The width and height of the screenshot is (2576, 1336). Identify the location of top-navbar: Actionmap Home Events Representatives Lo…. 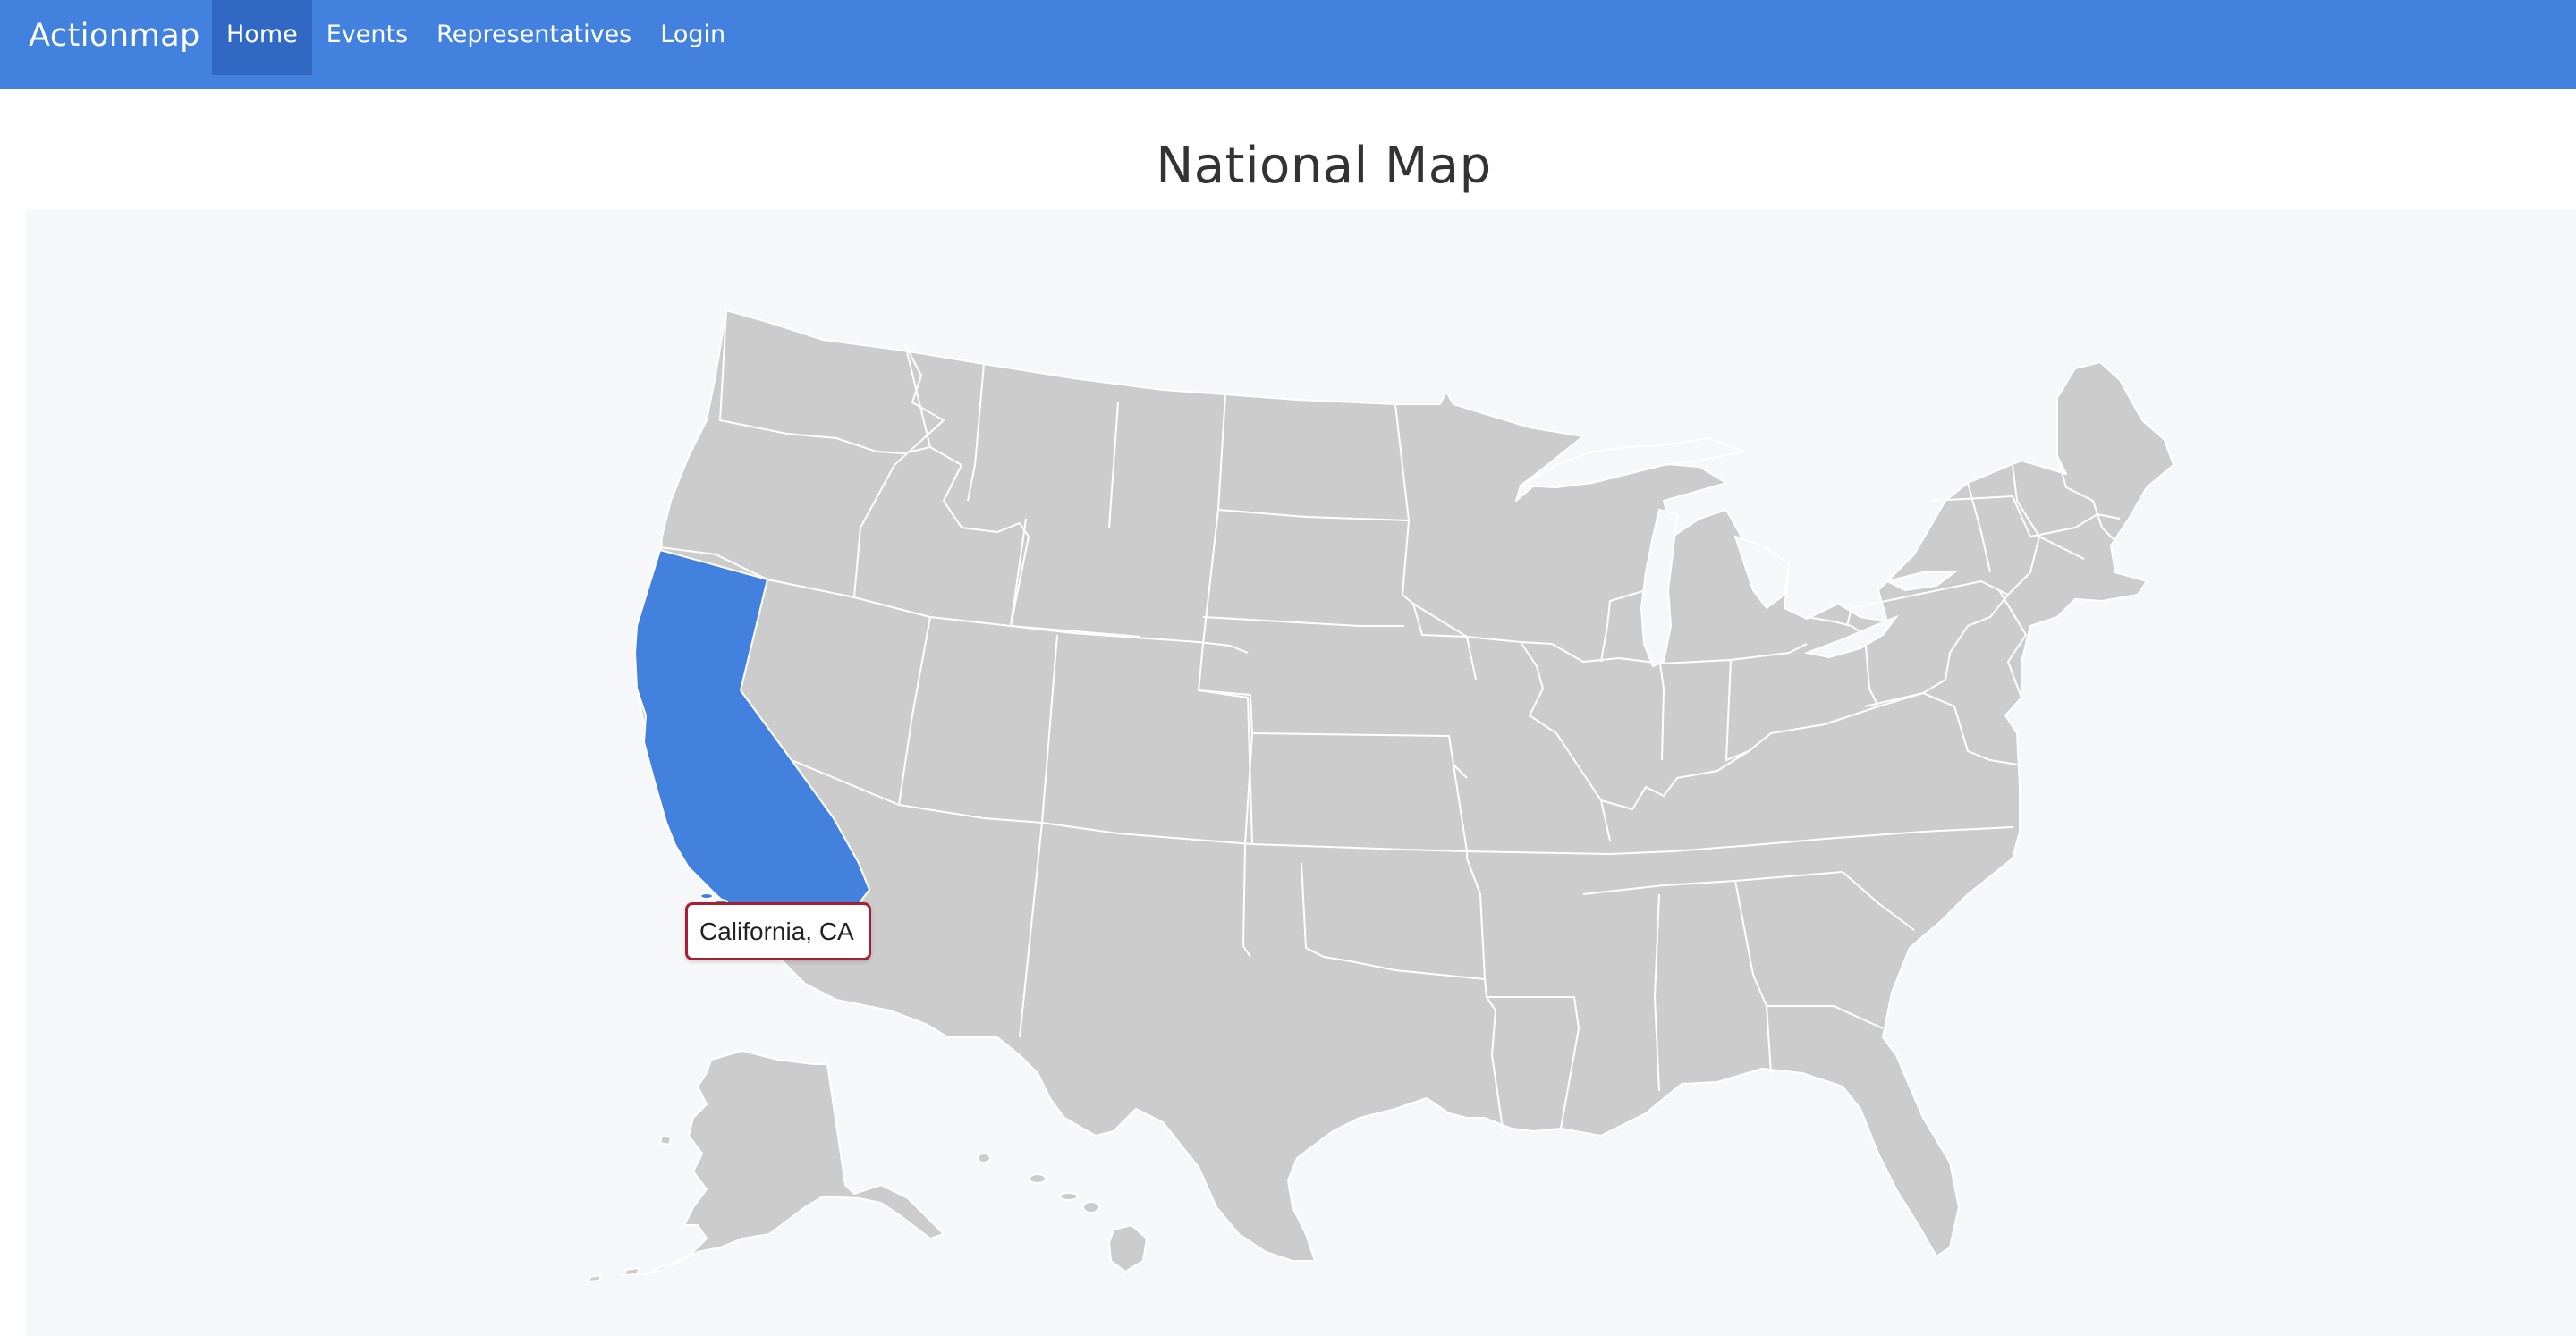
(1288, 44).